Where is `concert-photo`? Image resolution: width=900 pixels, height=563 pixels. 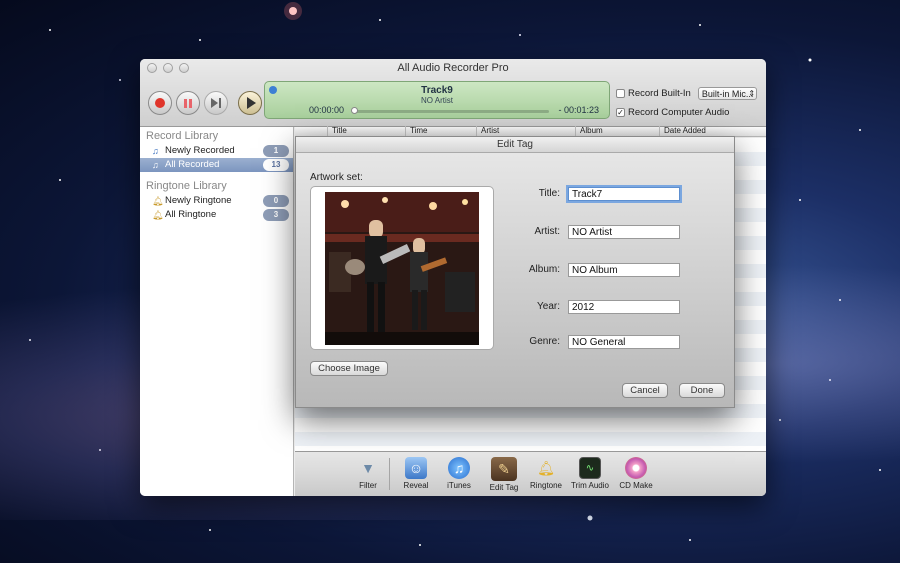 concert-photo is located at coordinates (402, 268).